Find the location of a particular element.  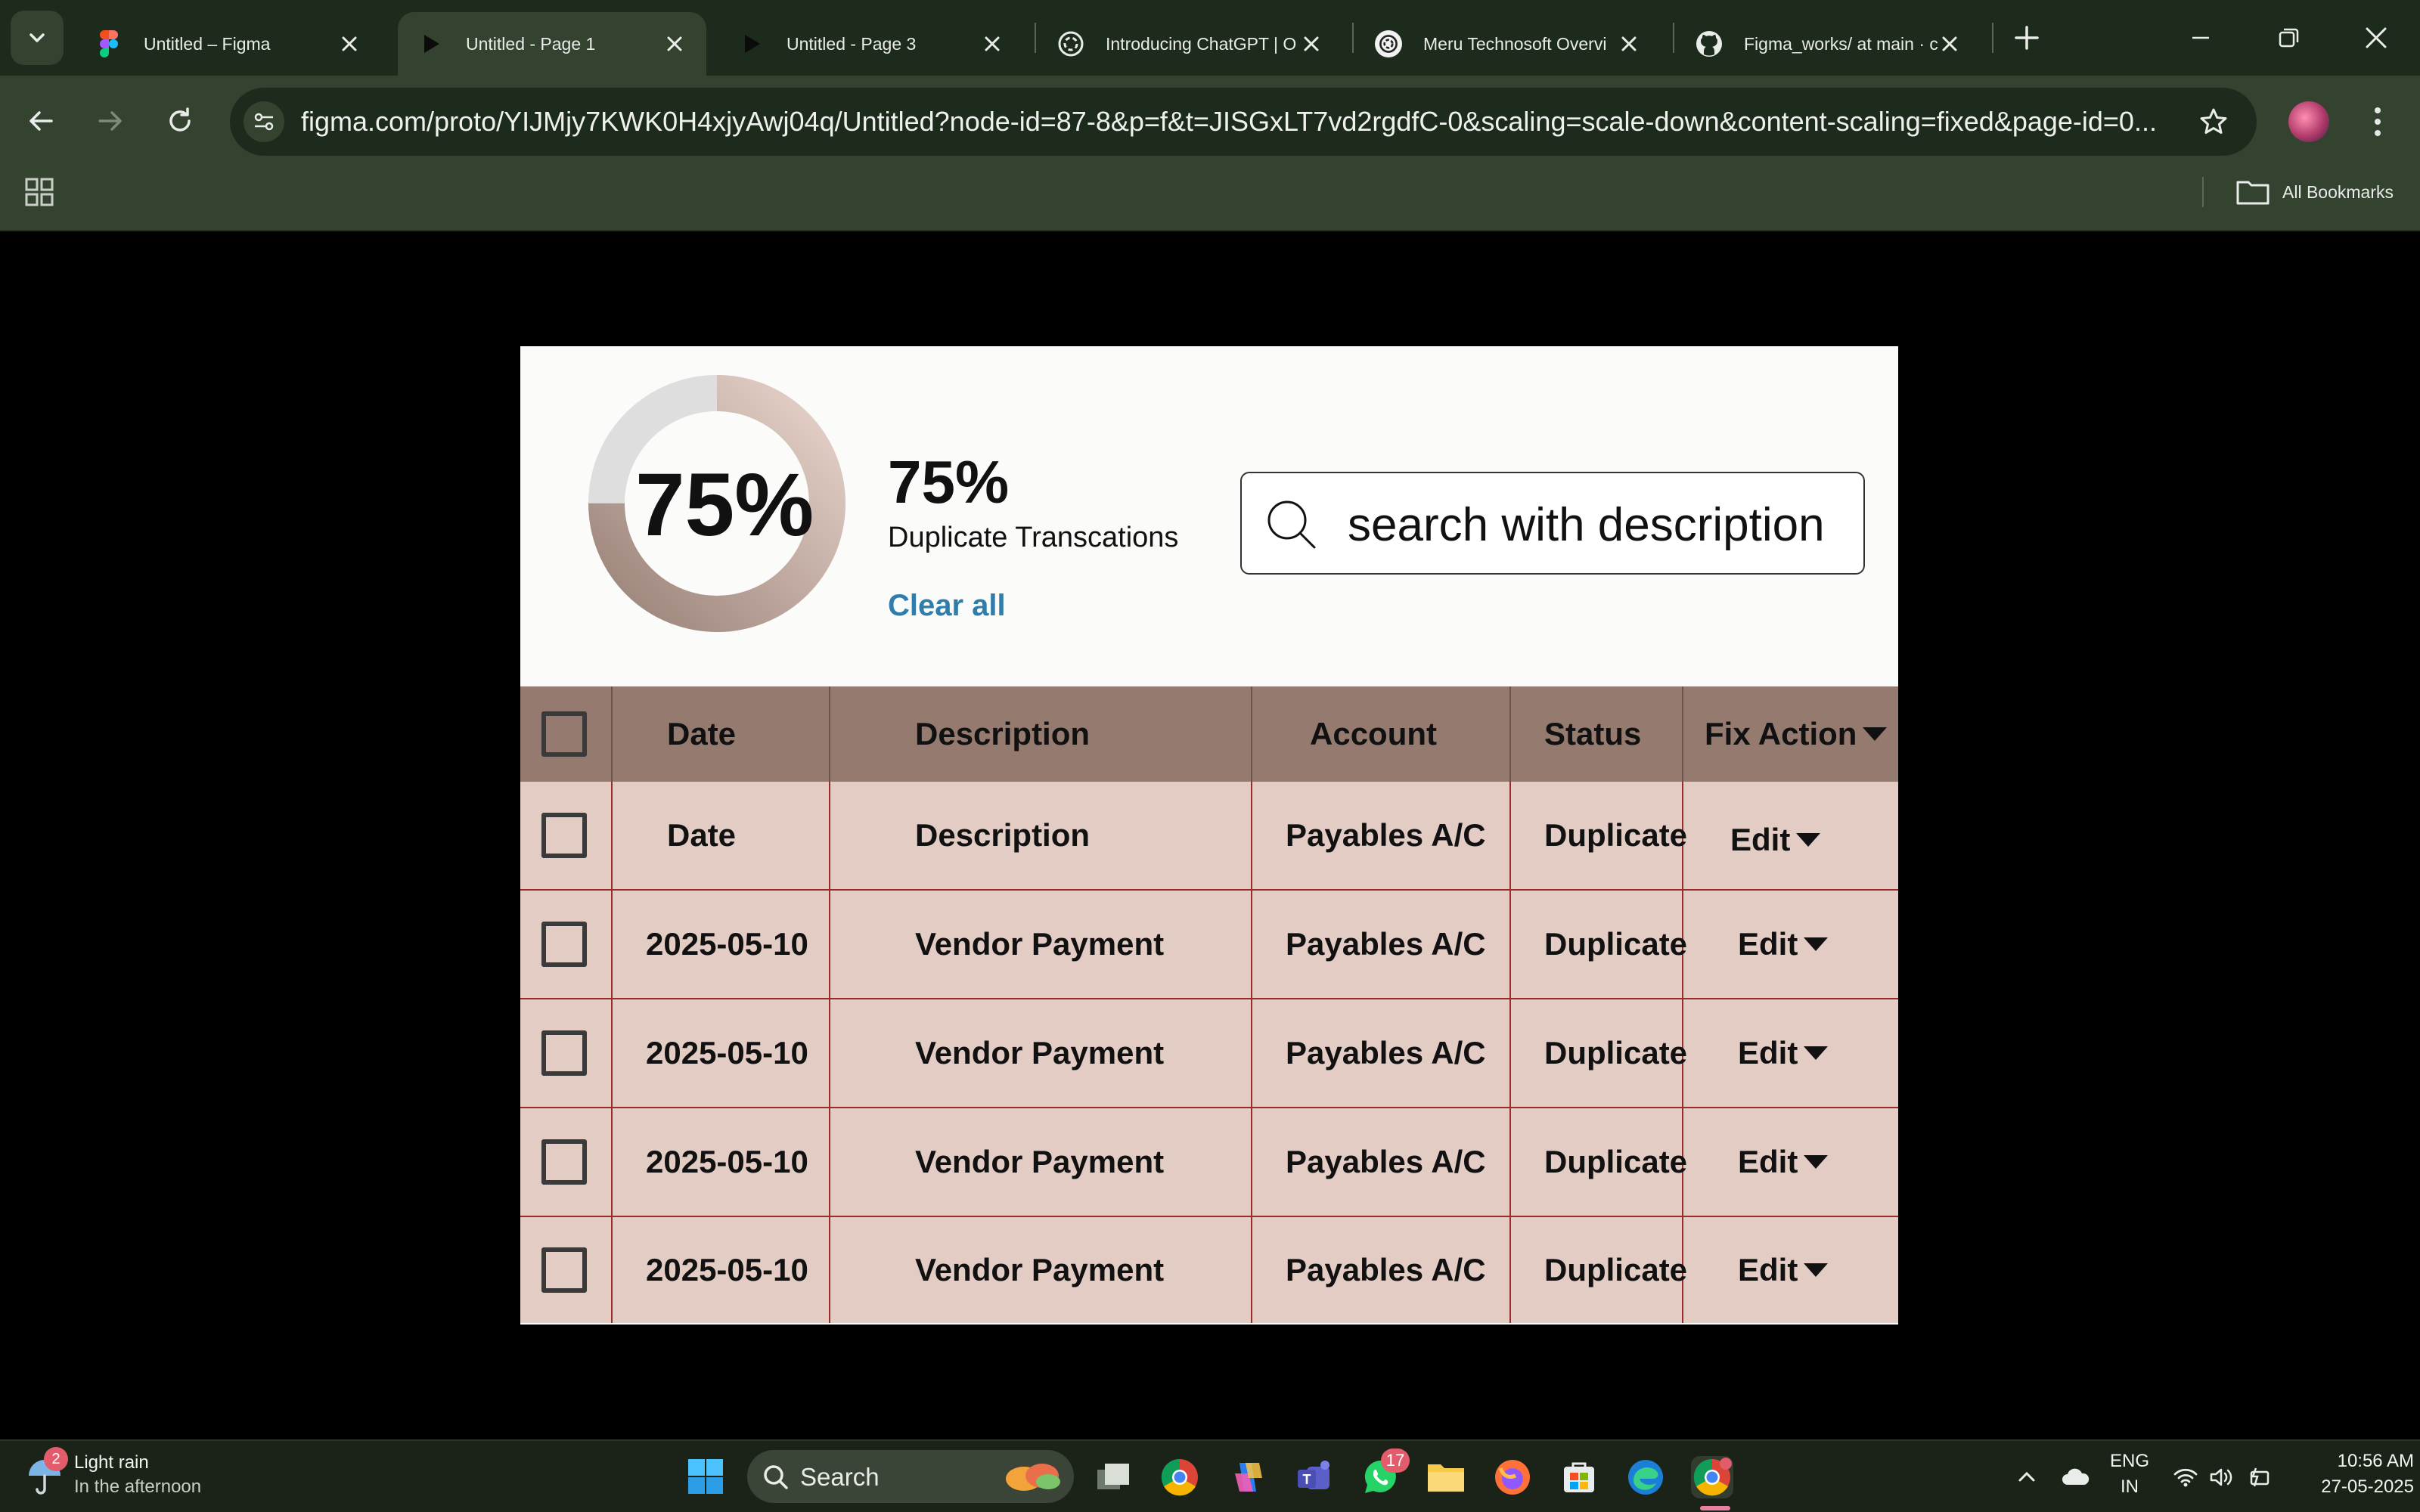

new-tab-icon is located at coordinates (2027, 38).